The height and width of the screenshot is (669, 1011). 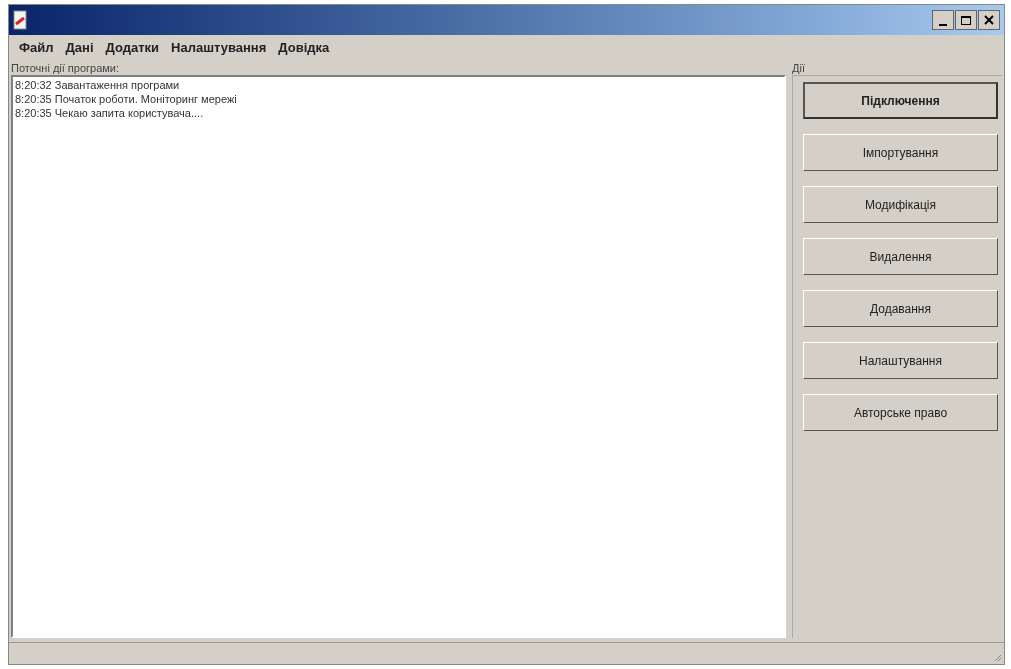 What do you see at coordinates (20, 20) in the screenshot?
I see `app-icon` at bounding box center [20, 20].